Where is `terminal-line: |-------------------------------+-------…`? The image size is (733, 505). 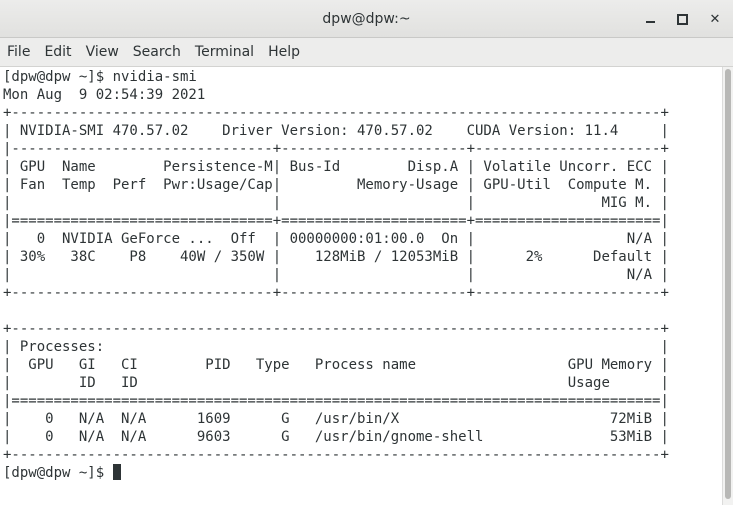
terminal-line: |-------------------------------+-------… is located at coordinates (336, 149).